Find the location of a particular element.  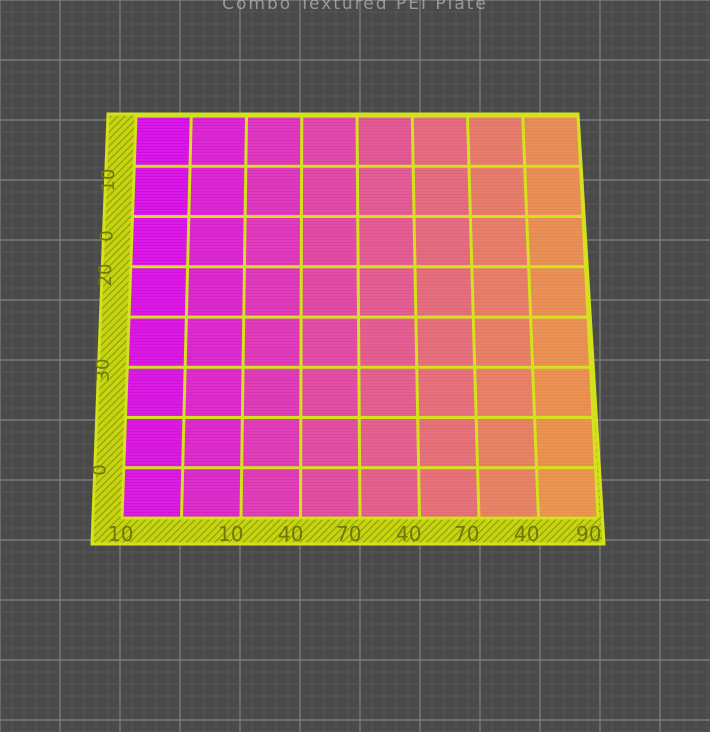

x-axis-label: 10 is located at coordinates (230, 534).